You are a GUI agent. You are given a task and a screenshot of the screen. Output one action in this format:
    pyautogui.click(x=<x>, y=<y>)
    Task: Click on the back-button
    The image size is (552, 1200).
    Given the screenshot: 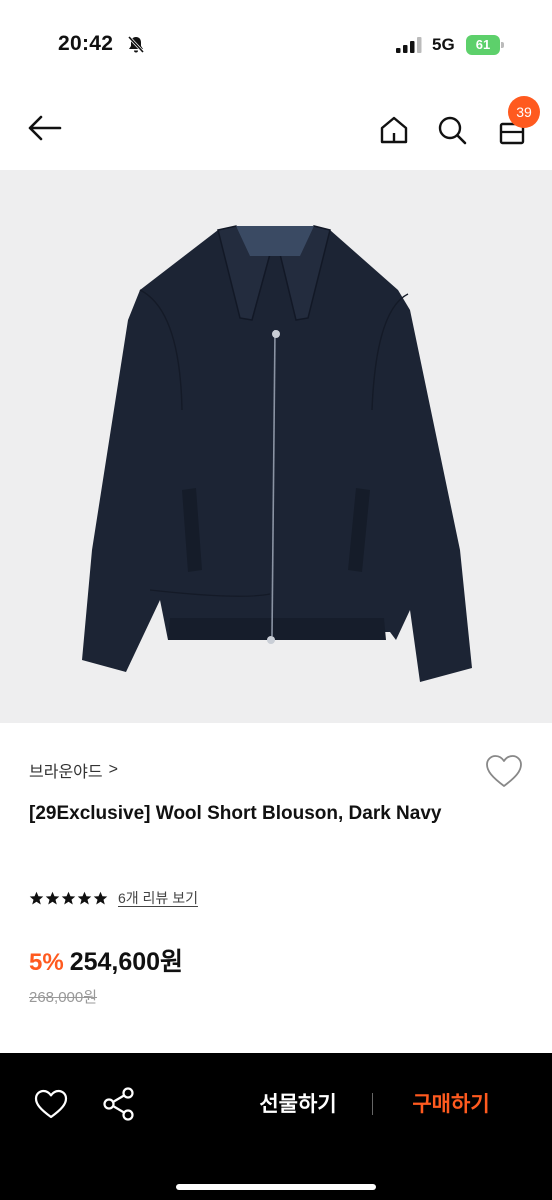 What is the action you would take?
    pyautogui.click(x=45, y=128)
    